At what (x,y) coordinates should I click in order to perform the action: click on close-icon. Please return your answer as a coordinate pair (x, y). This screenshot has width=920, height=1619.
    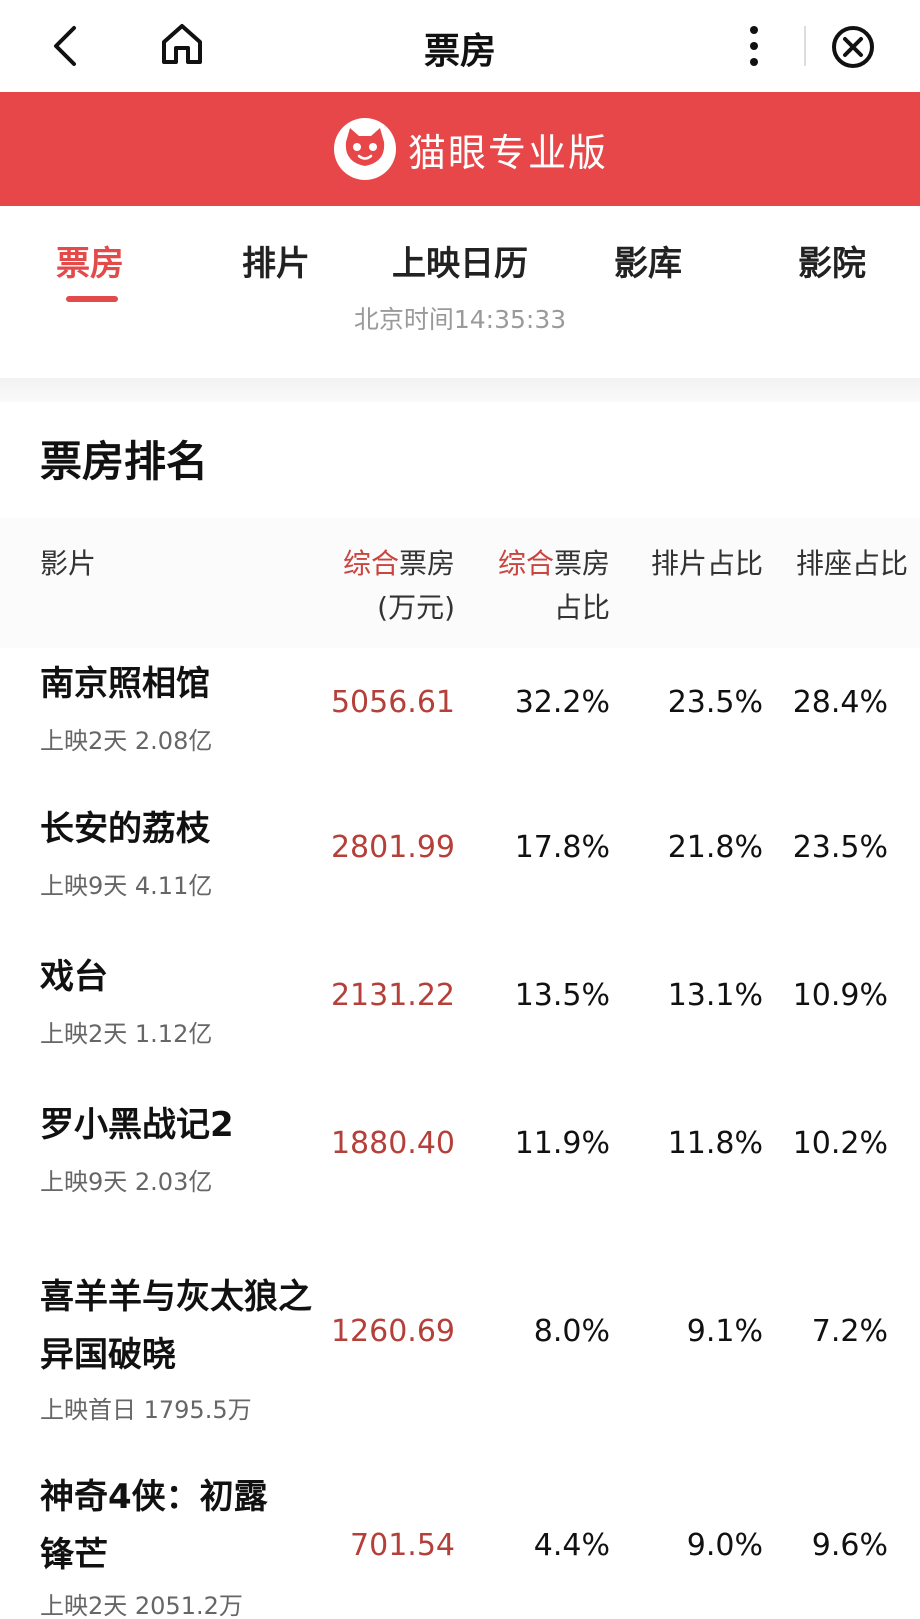
    Looking at the image, I should click on (853, 47).